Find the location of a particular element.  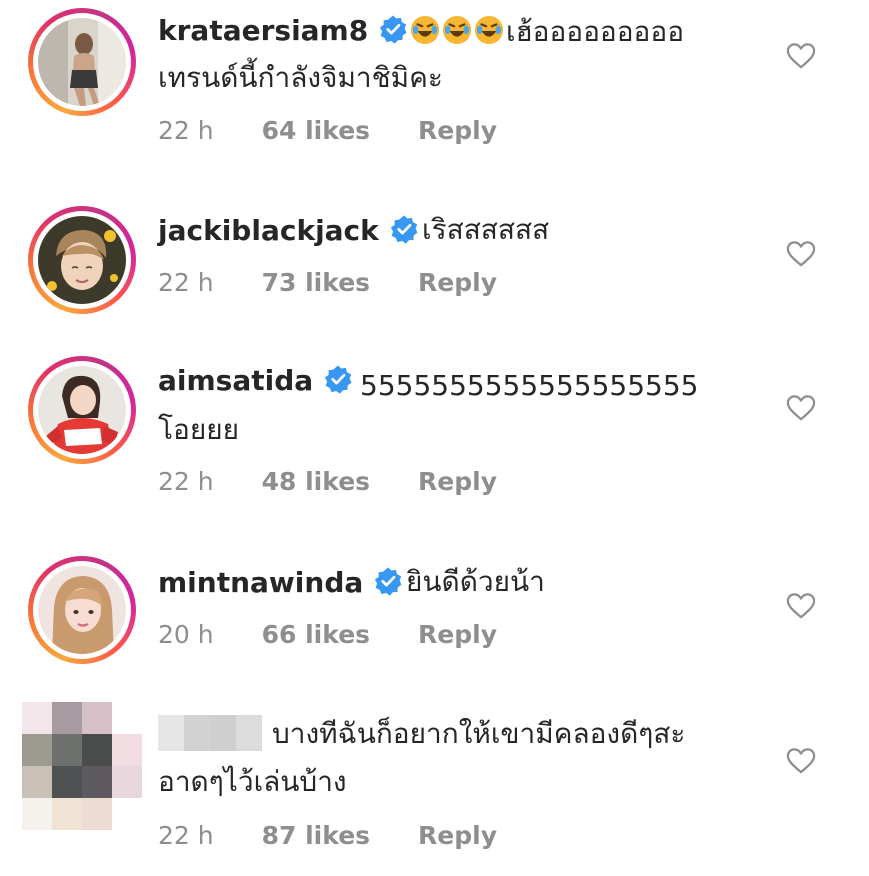

comment-username: mintnawinda is located at coordinates (280, 582).